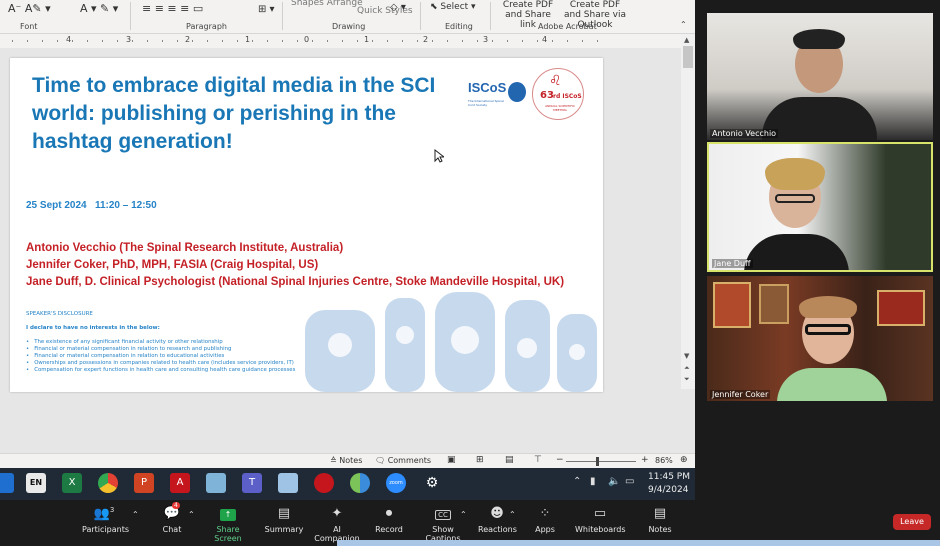 This screenshot has width=940, height=546. I want to click on ai-companion-button: ✦ AI Companion, so click(337, 524).